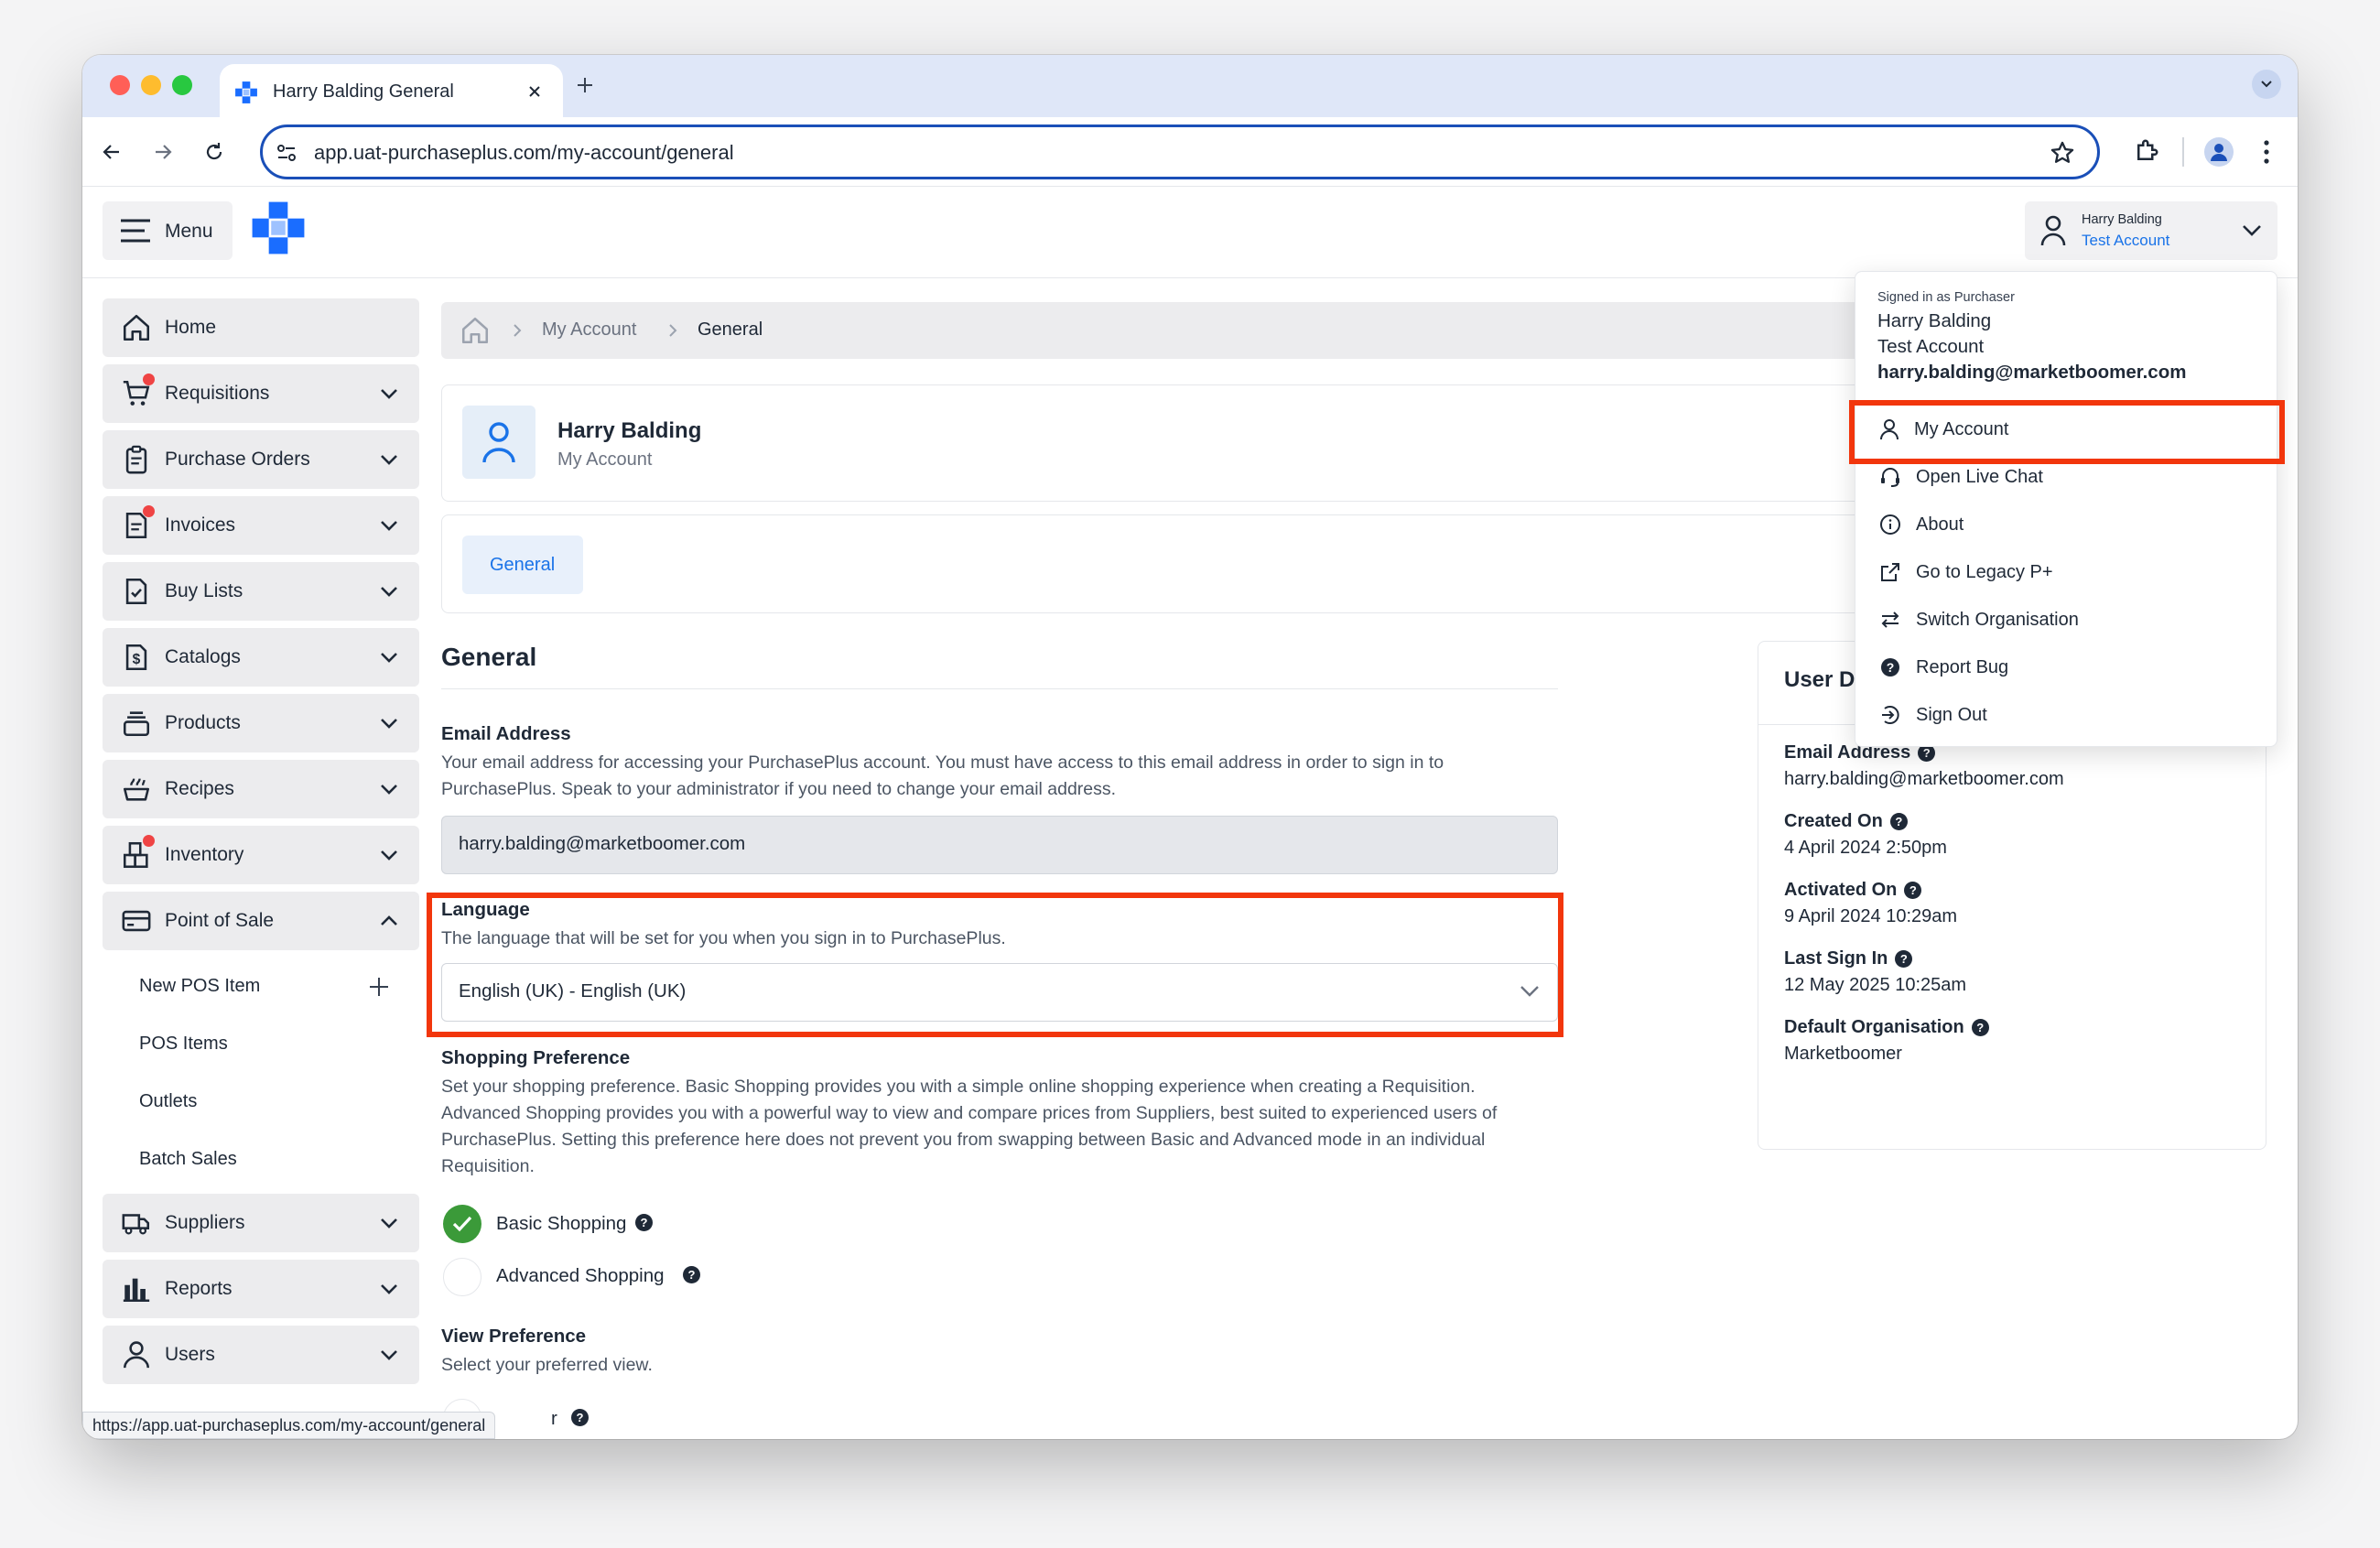  Describe the element at coordinates (2266, 152) in the screenshot. I see `browser-menu-icon` at that location.